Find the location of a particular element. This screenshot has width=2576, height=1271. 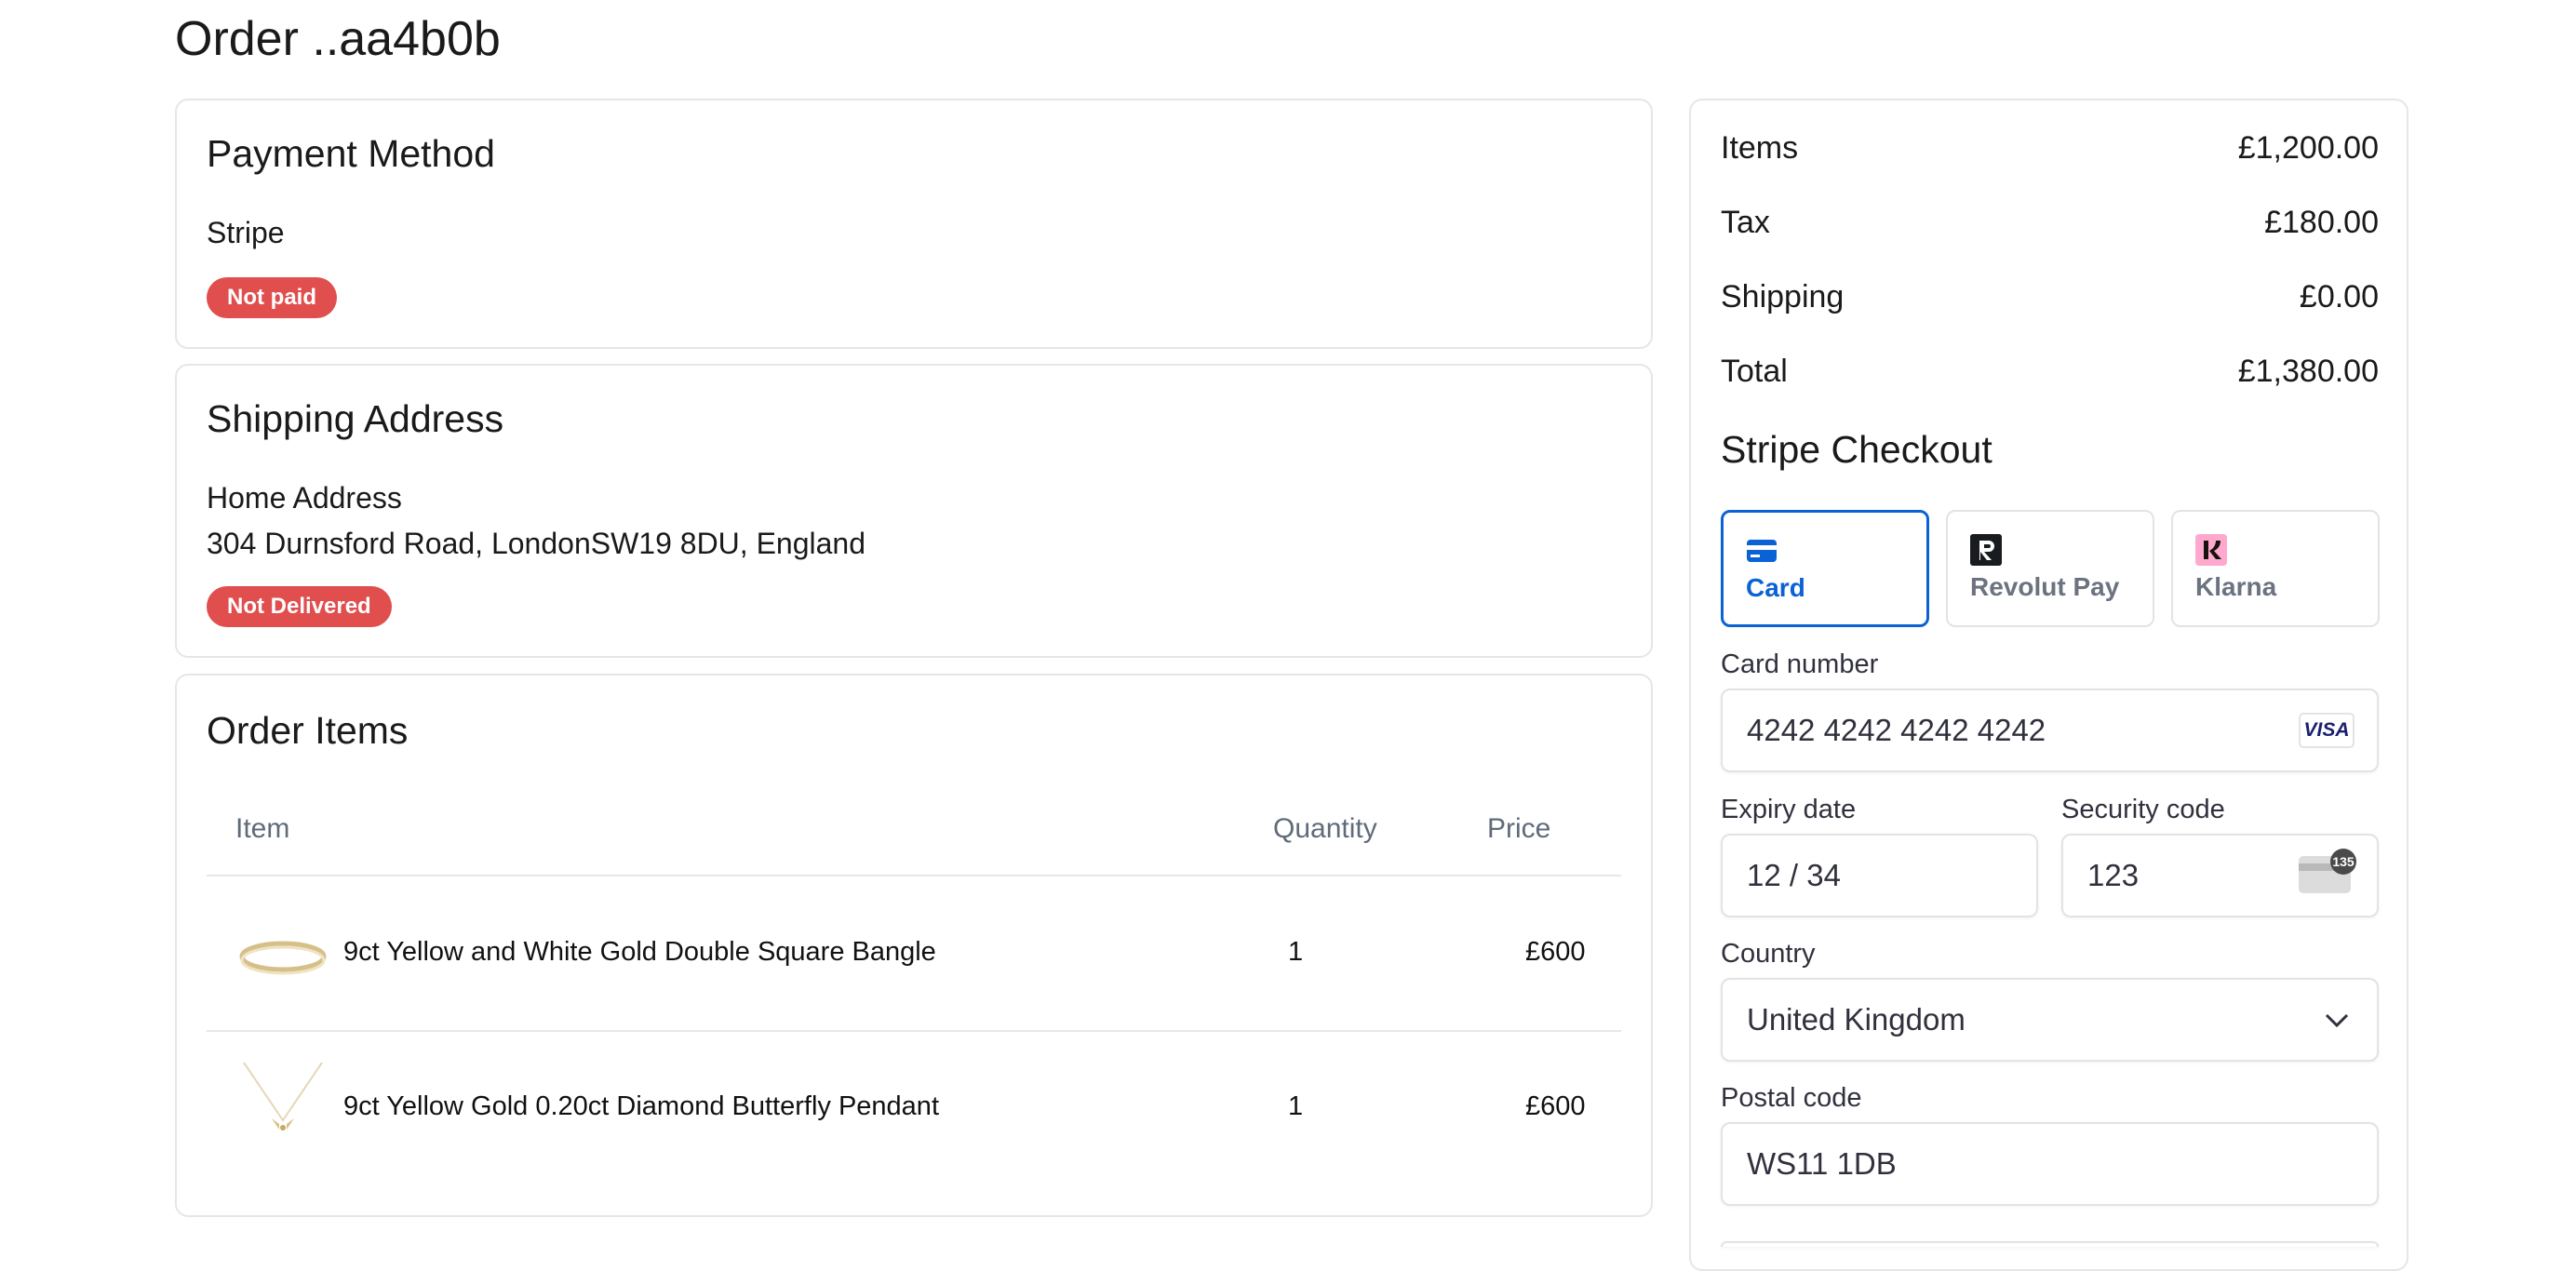

column-header-item: Item is located at coordinates (262, 828).